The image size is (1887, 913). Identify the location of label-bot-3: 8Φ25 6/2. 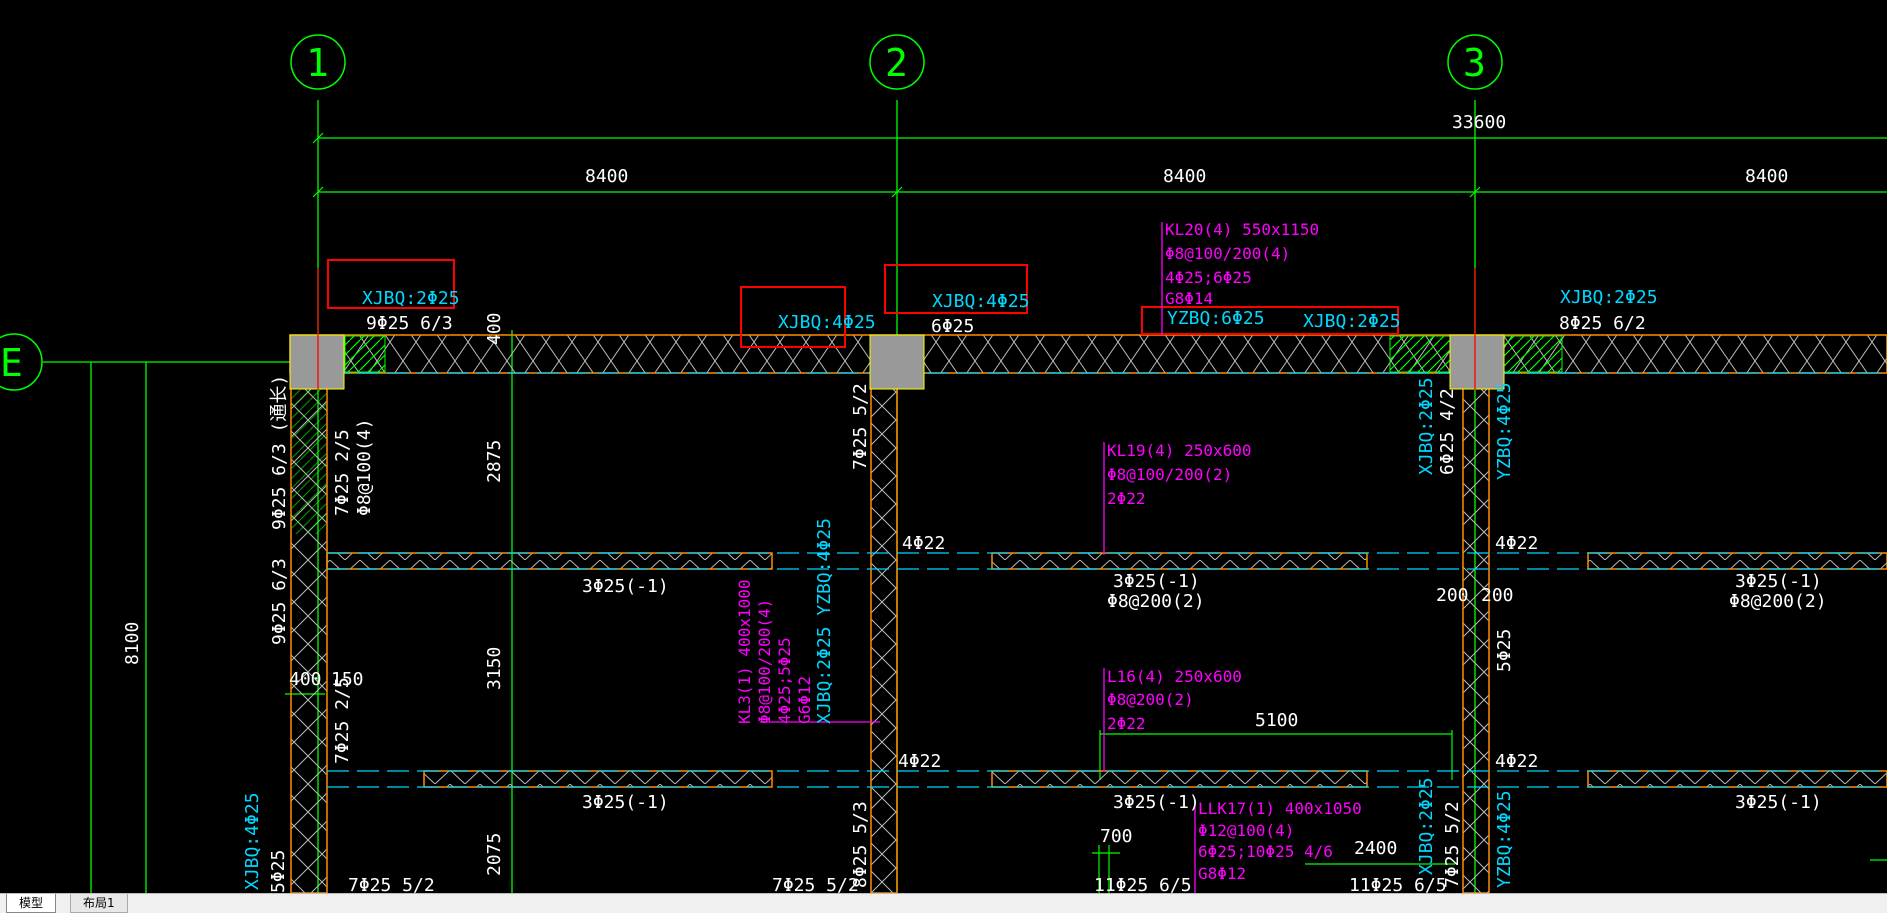
(1602, 323).